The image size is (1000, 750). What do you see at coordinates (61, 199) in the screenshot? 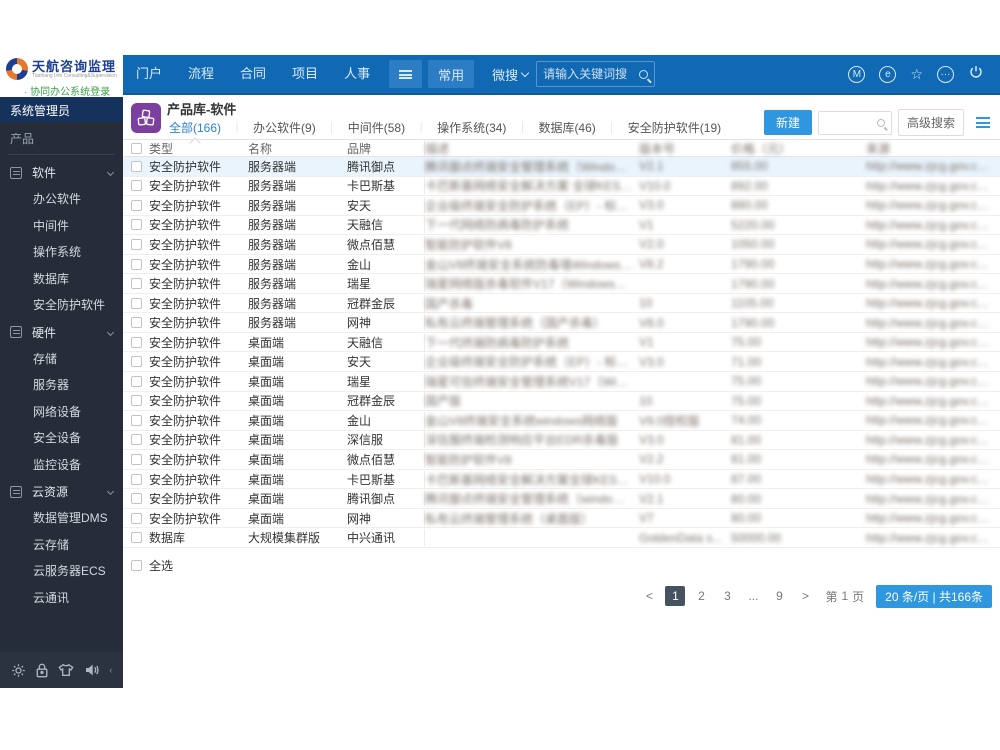
I see `sidebar-item-办公软件: 办公软件` at bounding box center [61, 199].